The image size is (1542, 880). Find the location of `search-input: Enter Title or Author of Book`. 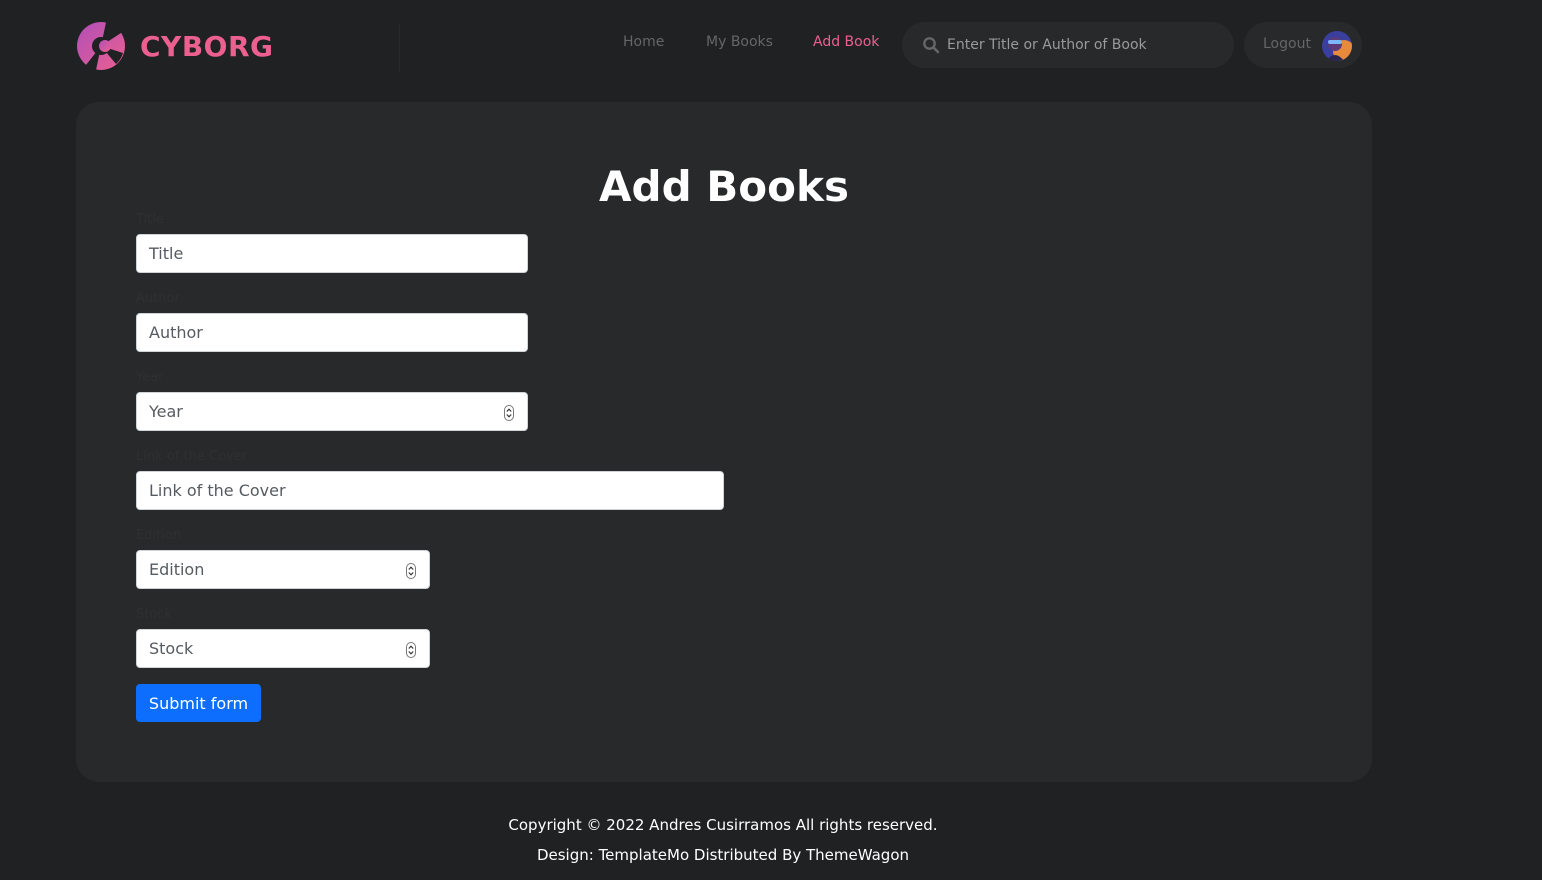

search-input: Enter Title or Author of Book is located at coordinates (1068, 45).